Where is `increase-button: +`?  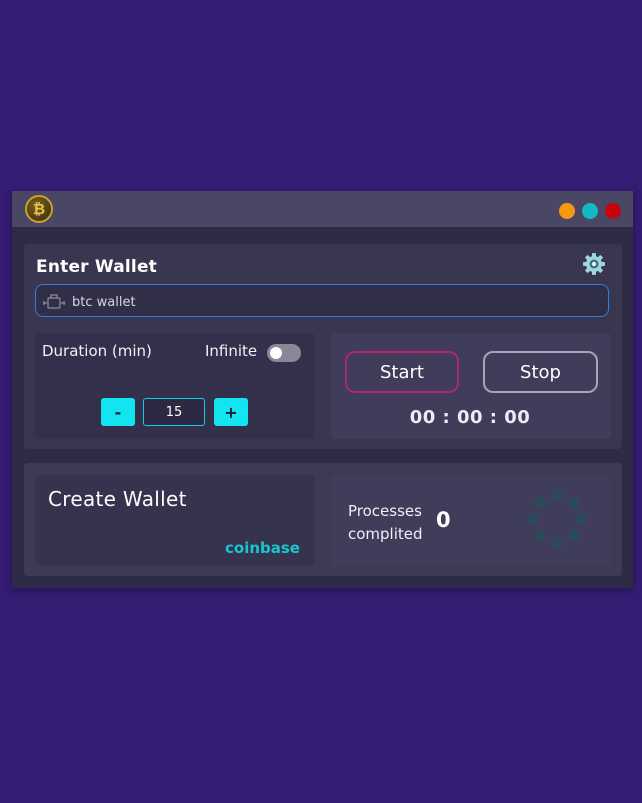 increase-button: + is located at coordinates (231, 412).